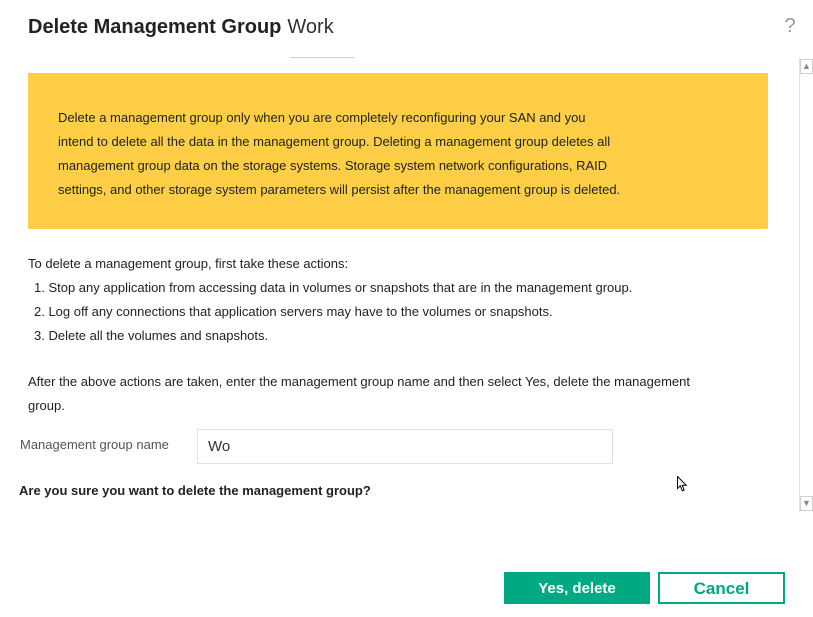 This screenshot has height=617, width=813. I want to click on yes-delete-button: Yes, delete, so click(577, 588).